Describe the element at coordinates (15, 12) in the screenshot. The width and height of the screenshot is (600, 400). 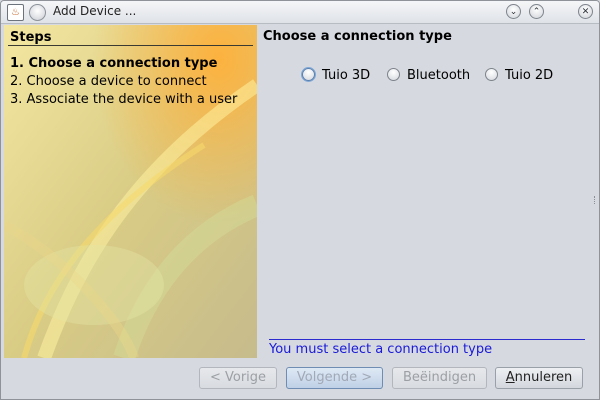
I see `java-icon: ♨` at that location.